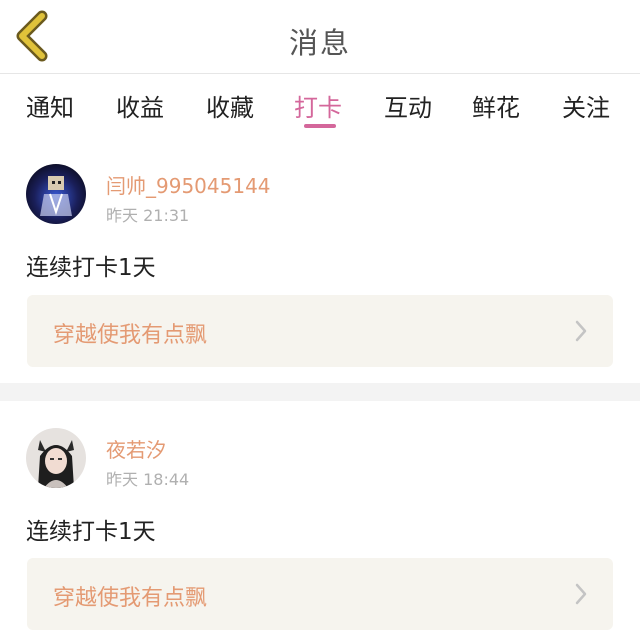 This screenshot has height=644, width=640. I want to click on post-time: 昨天 21:31, so click(148, 215).